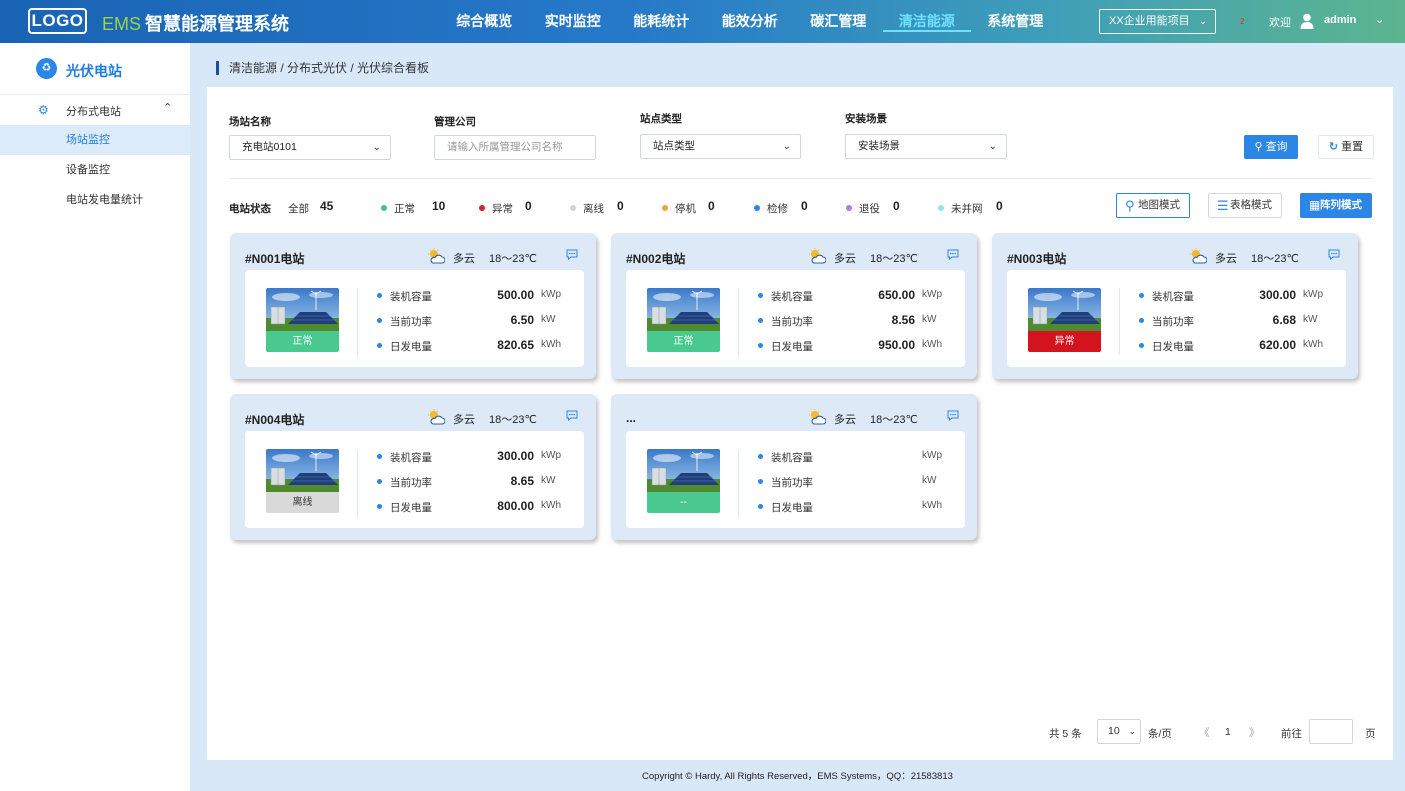 The image size is (1405, 791). I want to click on user-icon, so click(1307, 21).